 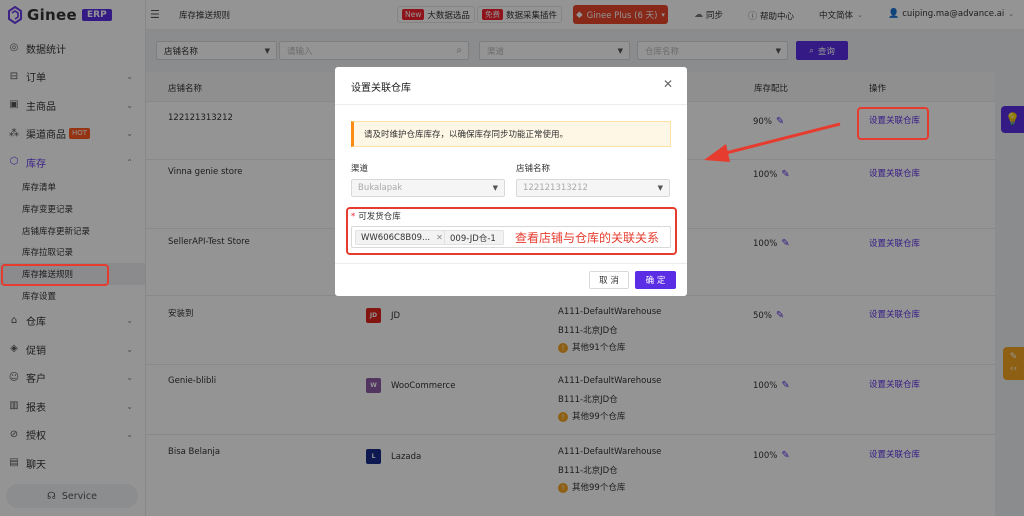 I want to click on alert-text: 请及时维护仓库库存，以确保库存同步功能正常使用。, so click(x=466, y=135).